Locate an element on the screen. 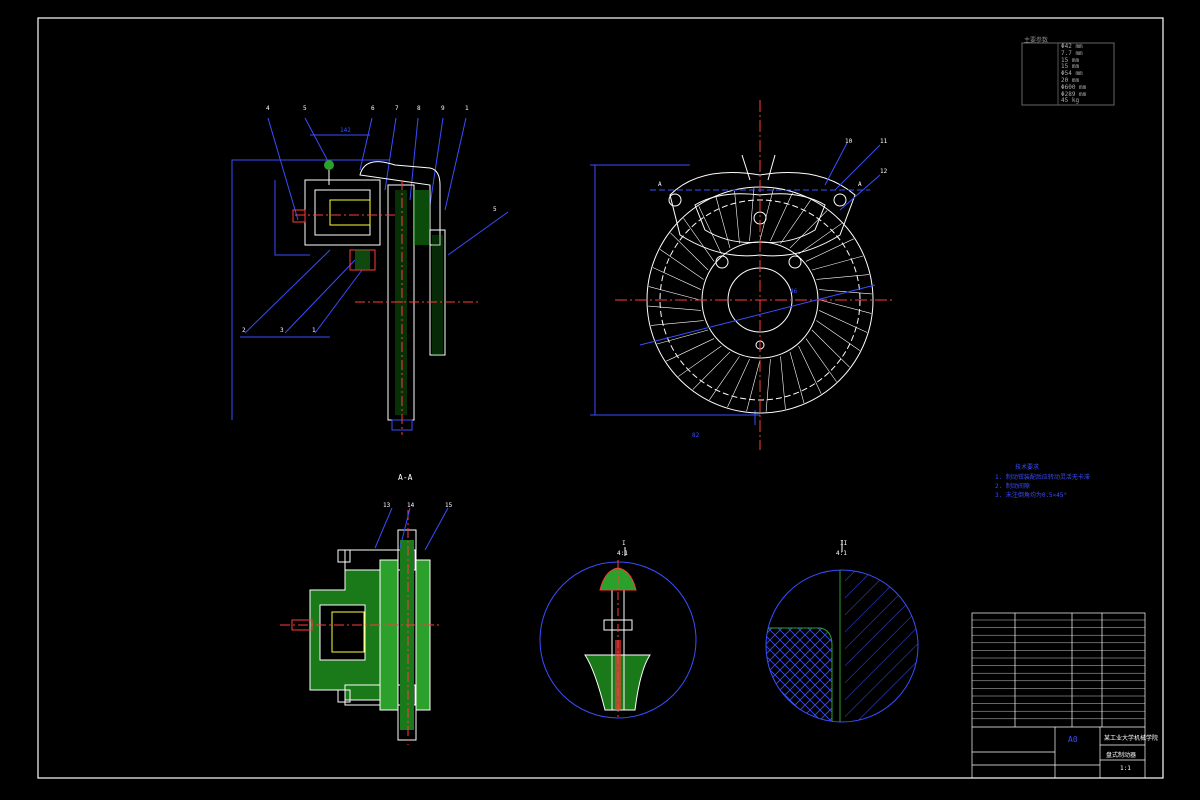  dim-bottom-center: 82 is located at coordinates (696, 435).